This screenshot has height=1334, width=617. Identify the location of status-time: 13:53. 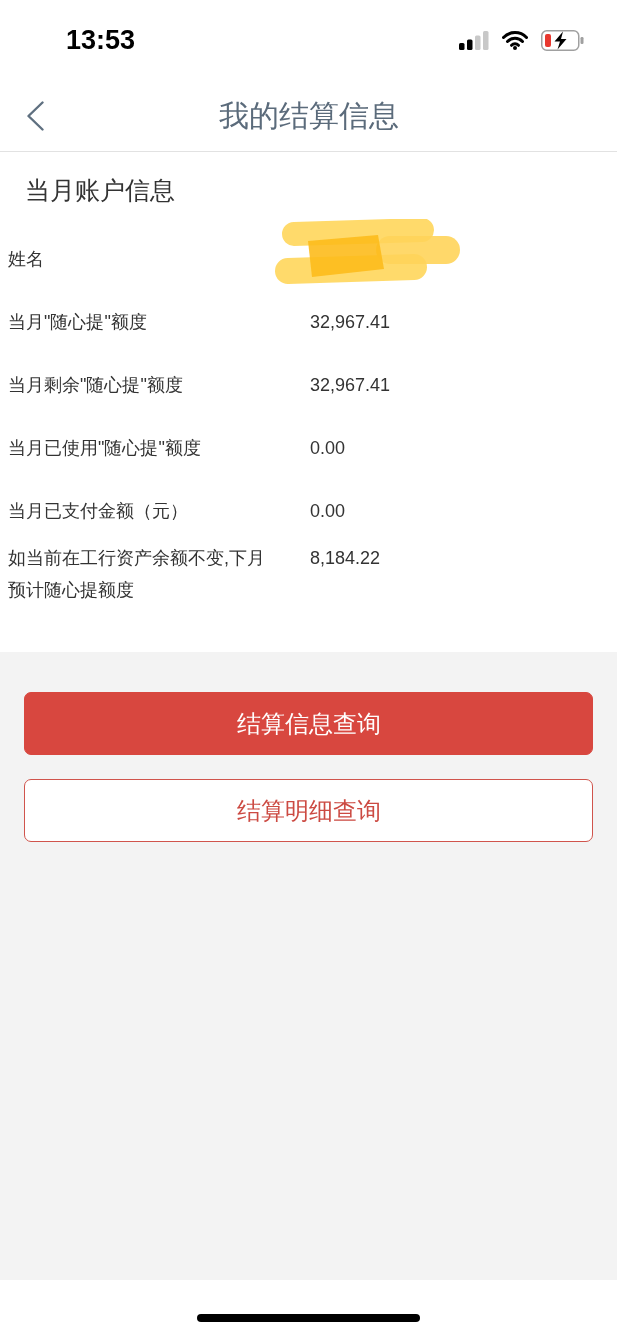
(101, 40).